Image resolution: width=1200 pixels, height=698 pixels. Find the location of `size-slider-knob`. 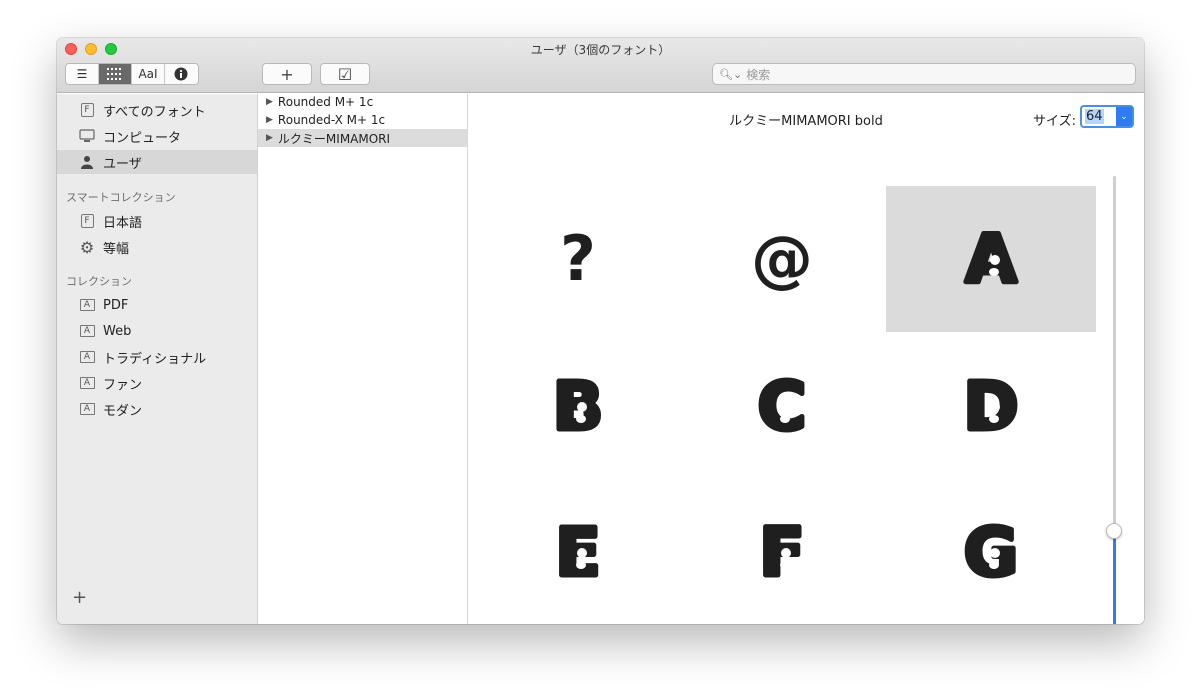

size-slider-knob is located at coordinates (1114, 531).